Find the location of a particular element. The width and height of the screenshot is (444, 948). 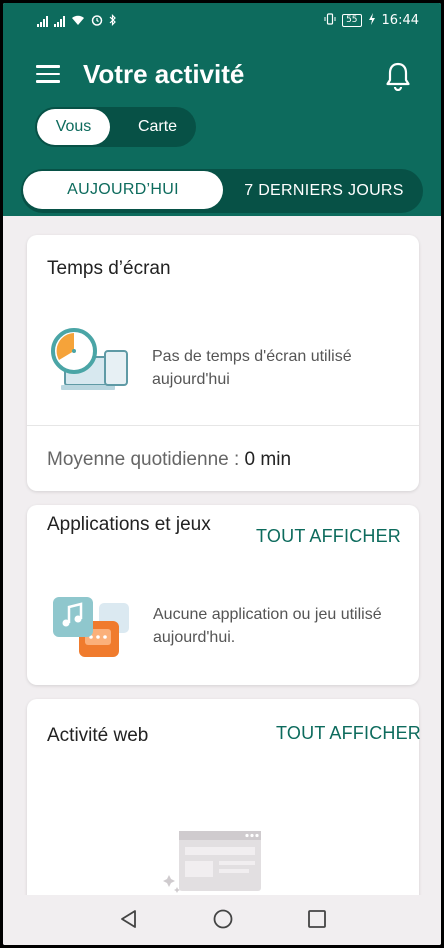

screen-time-illustration is located at coordinates (91, 360).